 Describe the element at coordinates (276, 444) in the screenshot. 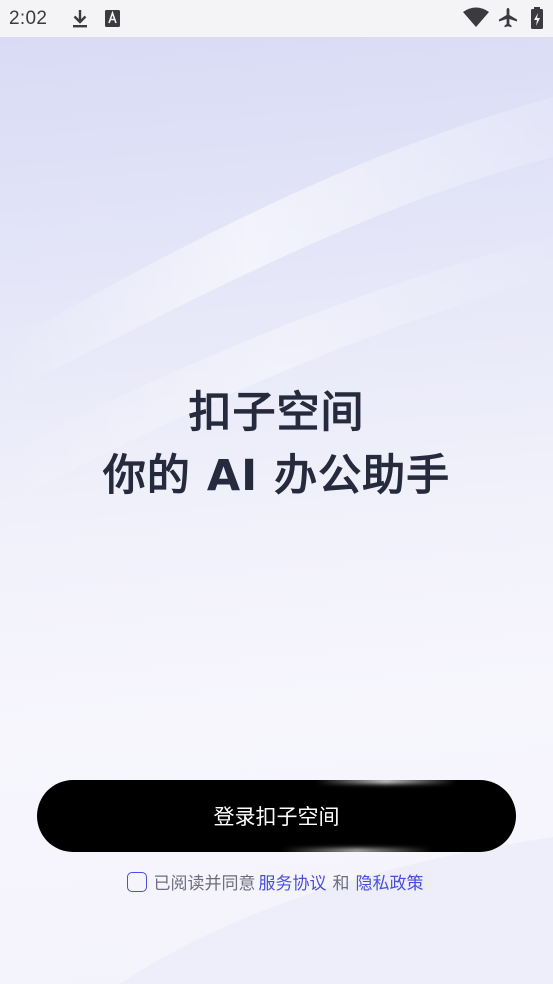

I see `hero-title: 扣子空间 你的 AI 办公助手` at that location.